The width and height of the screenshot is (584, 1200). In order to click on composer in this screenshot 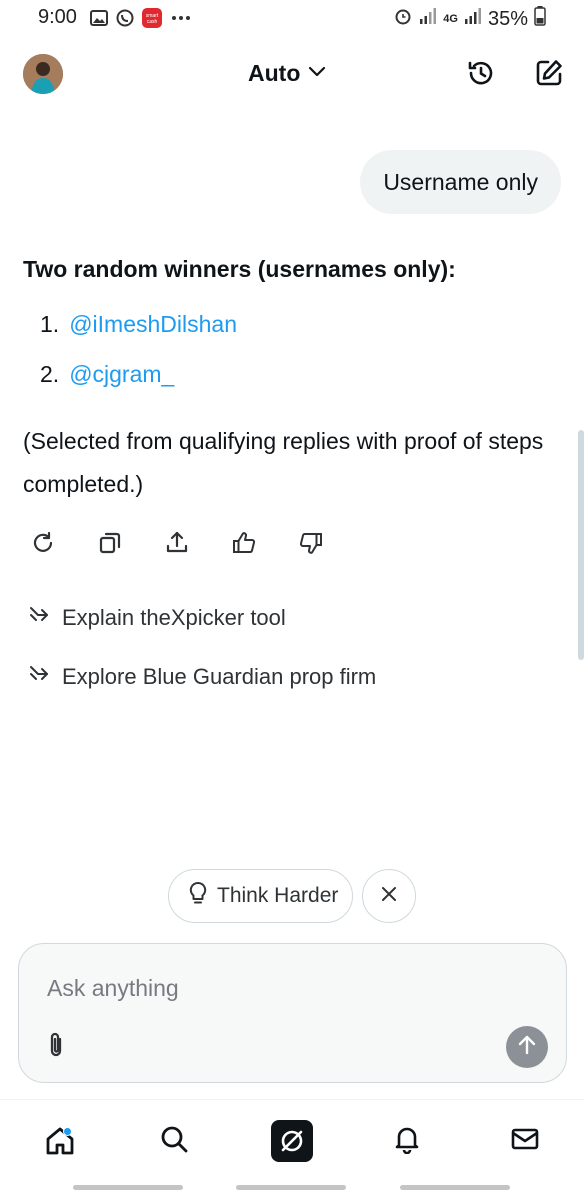, I will do `click(292, 1013)`.